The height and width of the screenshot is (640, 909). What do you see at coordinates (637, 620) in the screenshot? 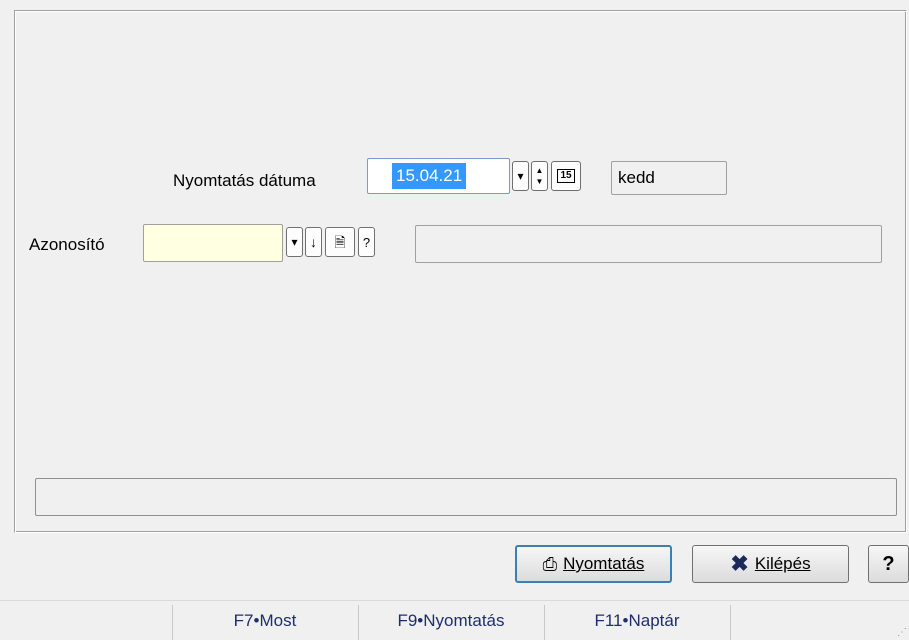
I see `status-item-calendar: F11•Naptár` at bounding box center [637, 620].